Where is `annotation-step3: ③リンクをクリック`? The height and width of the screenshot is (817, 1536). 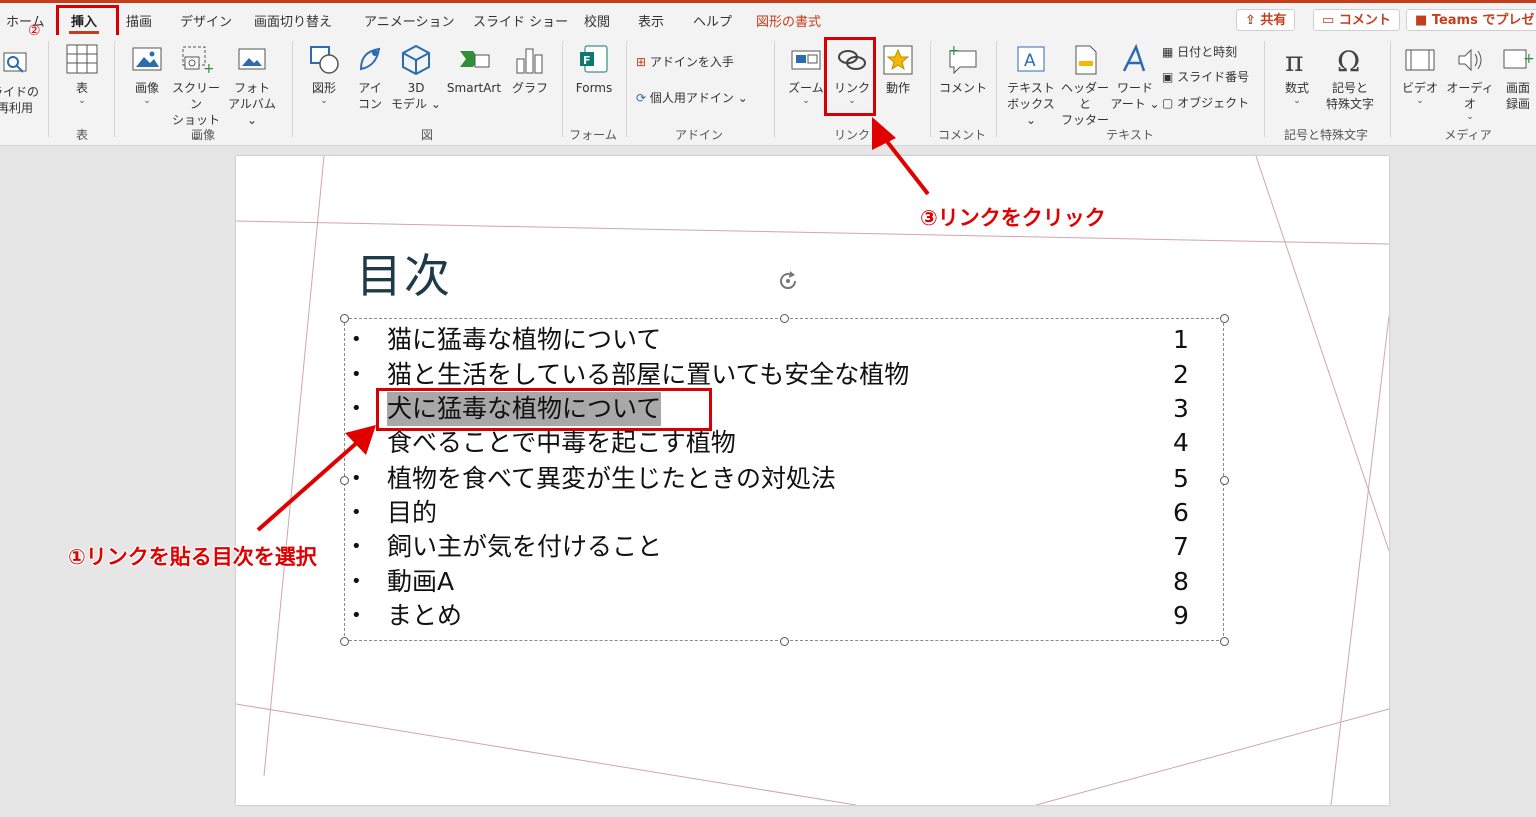 annotation-step3: ③リンクをクリック is located at coordinates (1013, 218).